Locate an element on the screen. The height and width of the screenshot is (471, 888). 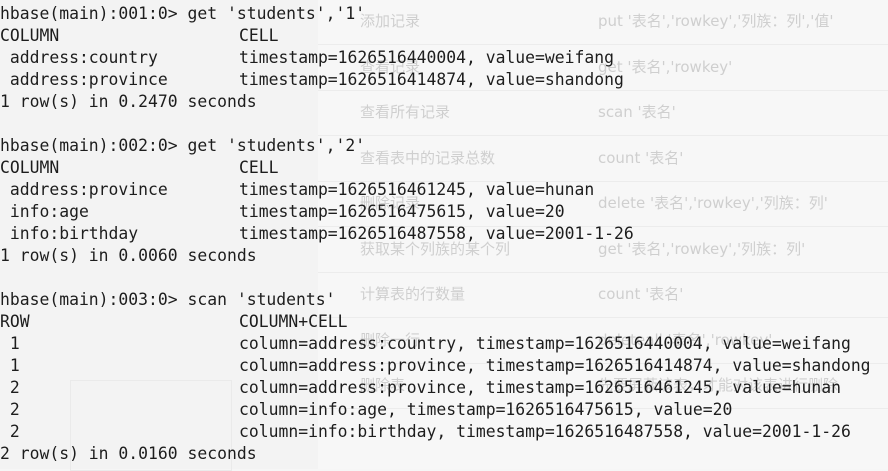
terminal-line-text: hbase(main):002:0> get 'students','2' is located at coordinates (183, 145).